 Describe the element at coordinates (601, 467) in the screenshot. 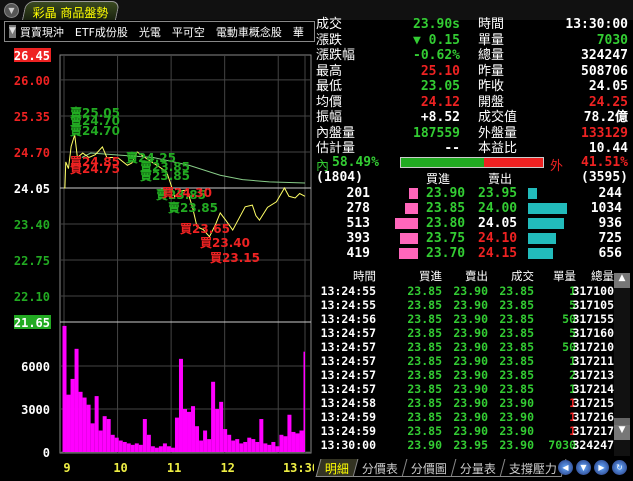

I see `nav-right-icon: ▶` at that location.